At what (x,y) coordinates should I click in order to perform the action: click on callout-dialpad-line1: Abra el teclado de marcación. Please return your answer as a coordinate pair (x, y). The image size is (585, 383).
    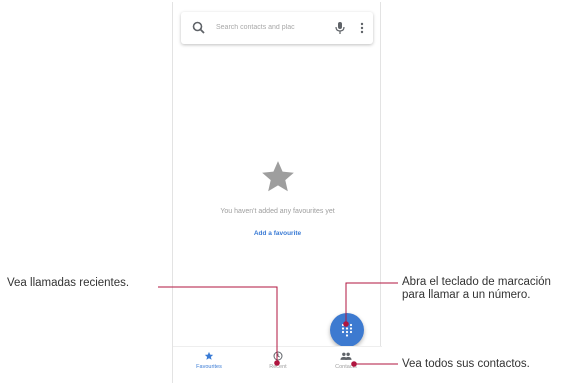
    Looking at the image, I should click on (476, 282).